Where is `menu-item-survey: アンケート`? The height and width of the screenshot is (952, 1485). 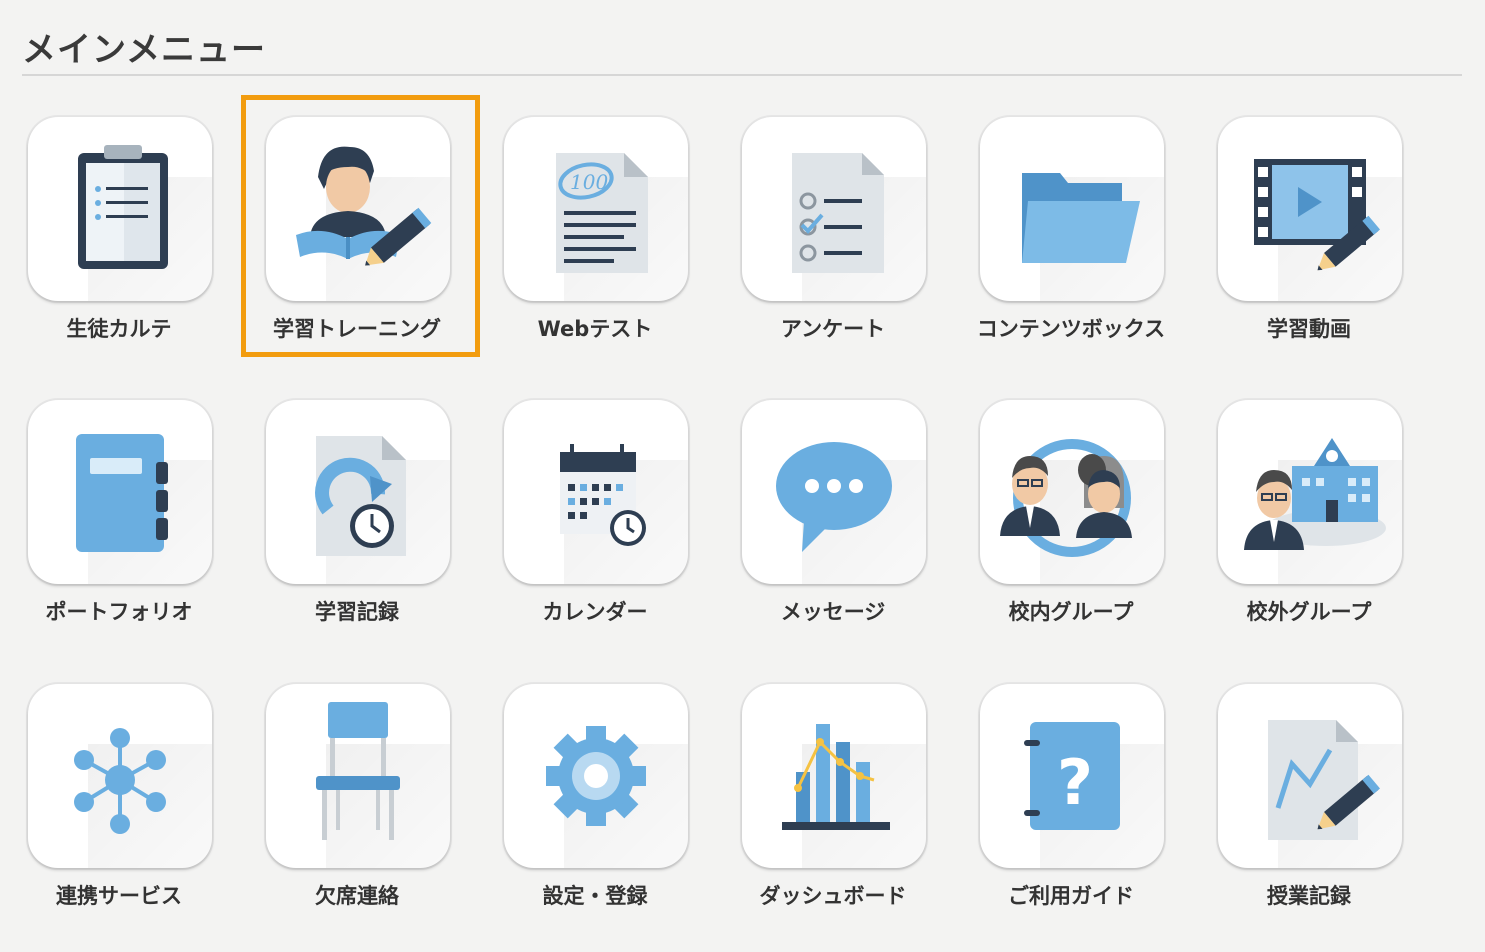
menu-item-survey: アンケート is located at coordinates (833, 220).